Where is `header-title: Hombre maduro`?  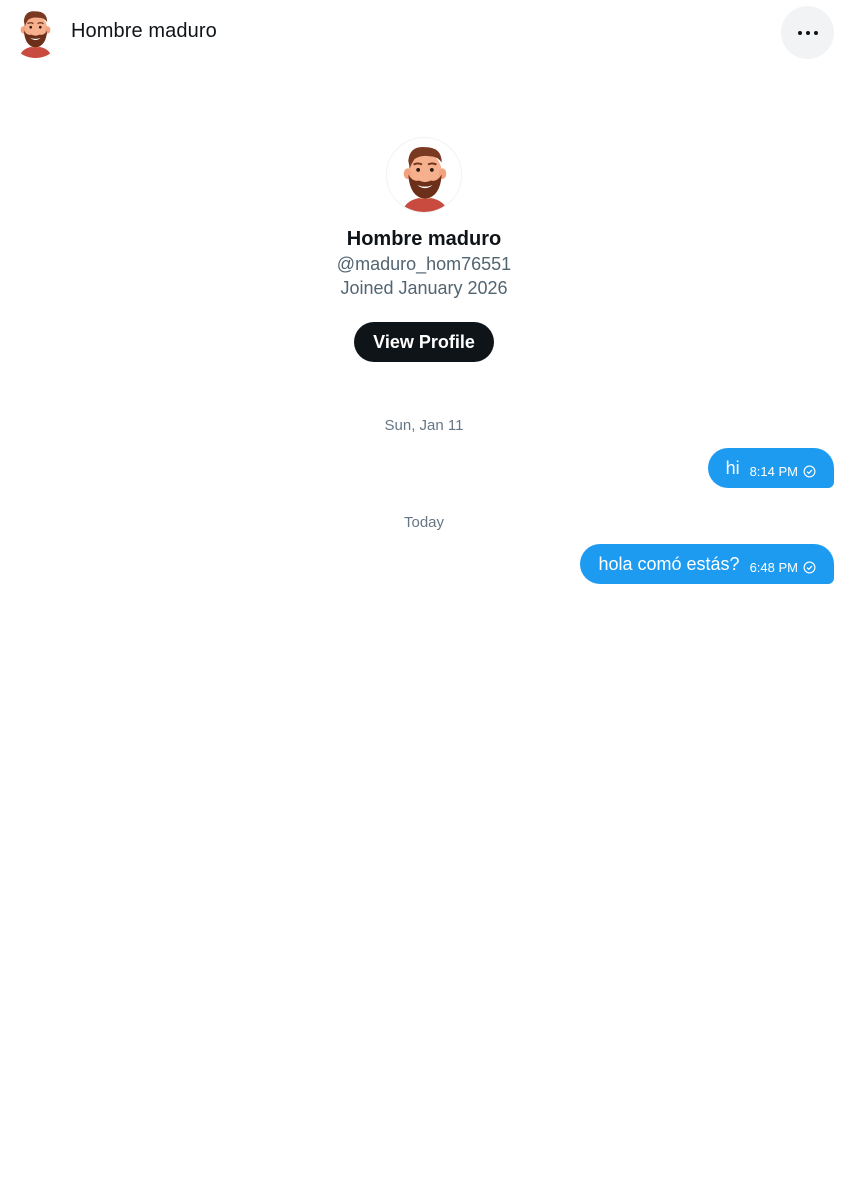
header-title: Hombre maduro is located at coordinates (144, 31).